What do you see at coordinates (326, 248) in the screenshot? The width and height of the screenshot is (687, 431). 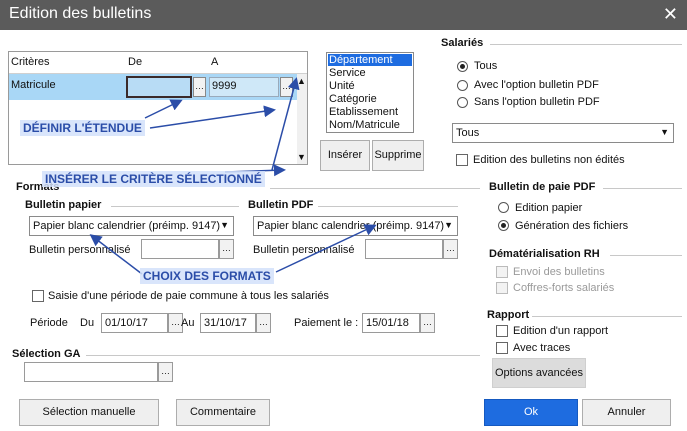 I see `arrow-format-pdf` at bounding box center [326, 248].